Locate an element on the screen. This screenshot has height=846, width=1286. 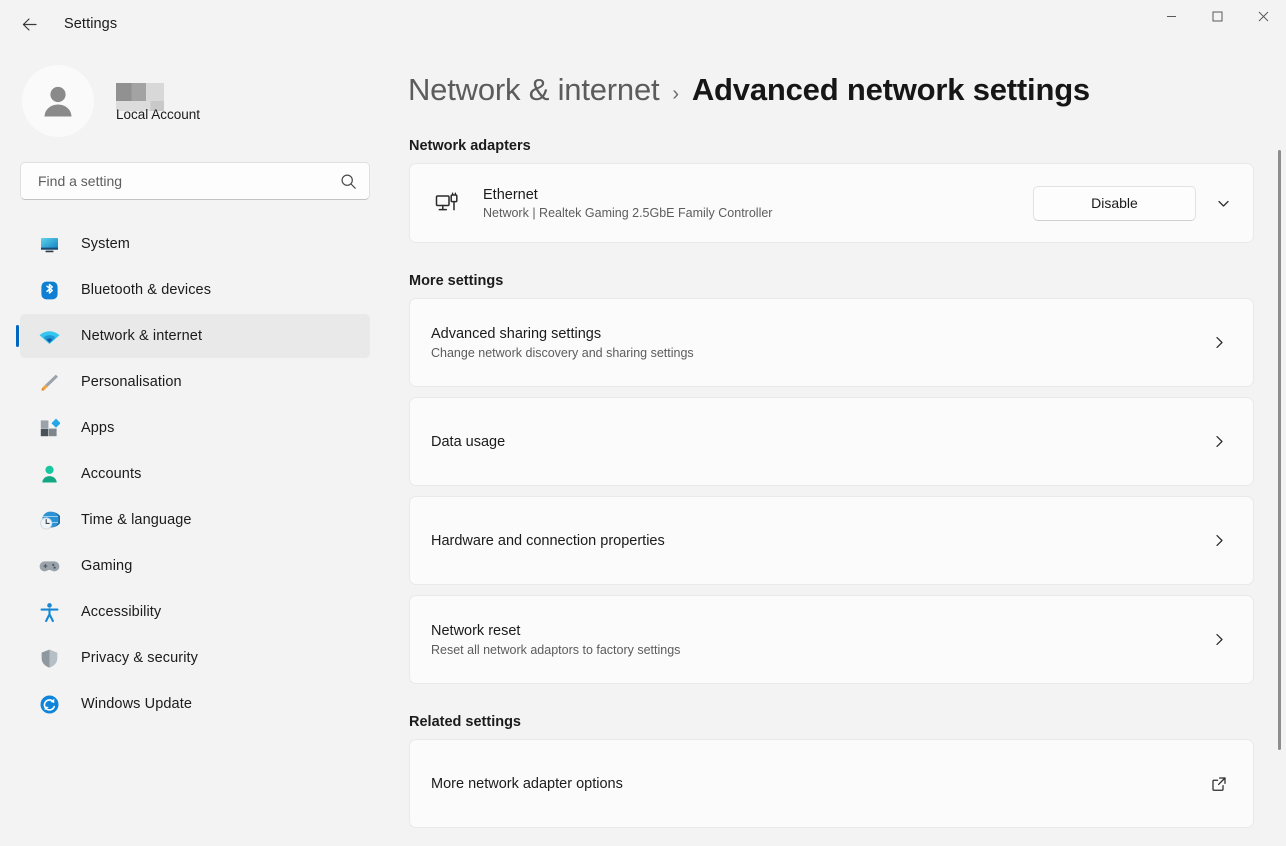
close-button is located at coordinates (1263, 16).